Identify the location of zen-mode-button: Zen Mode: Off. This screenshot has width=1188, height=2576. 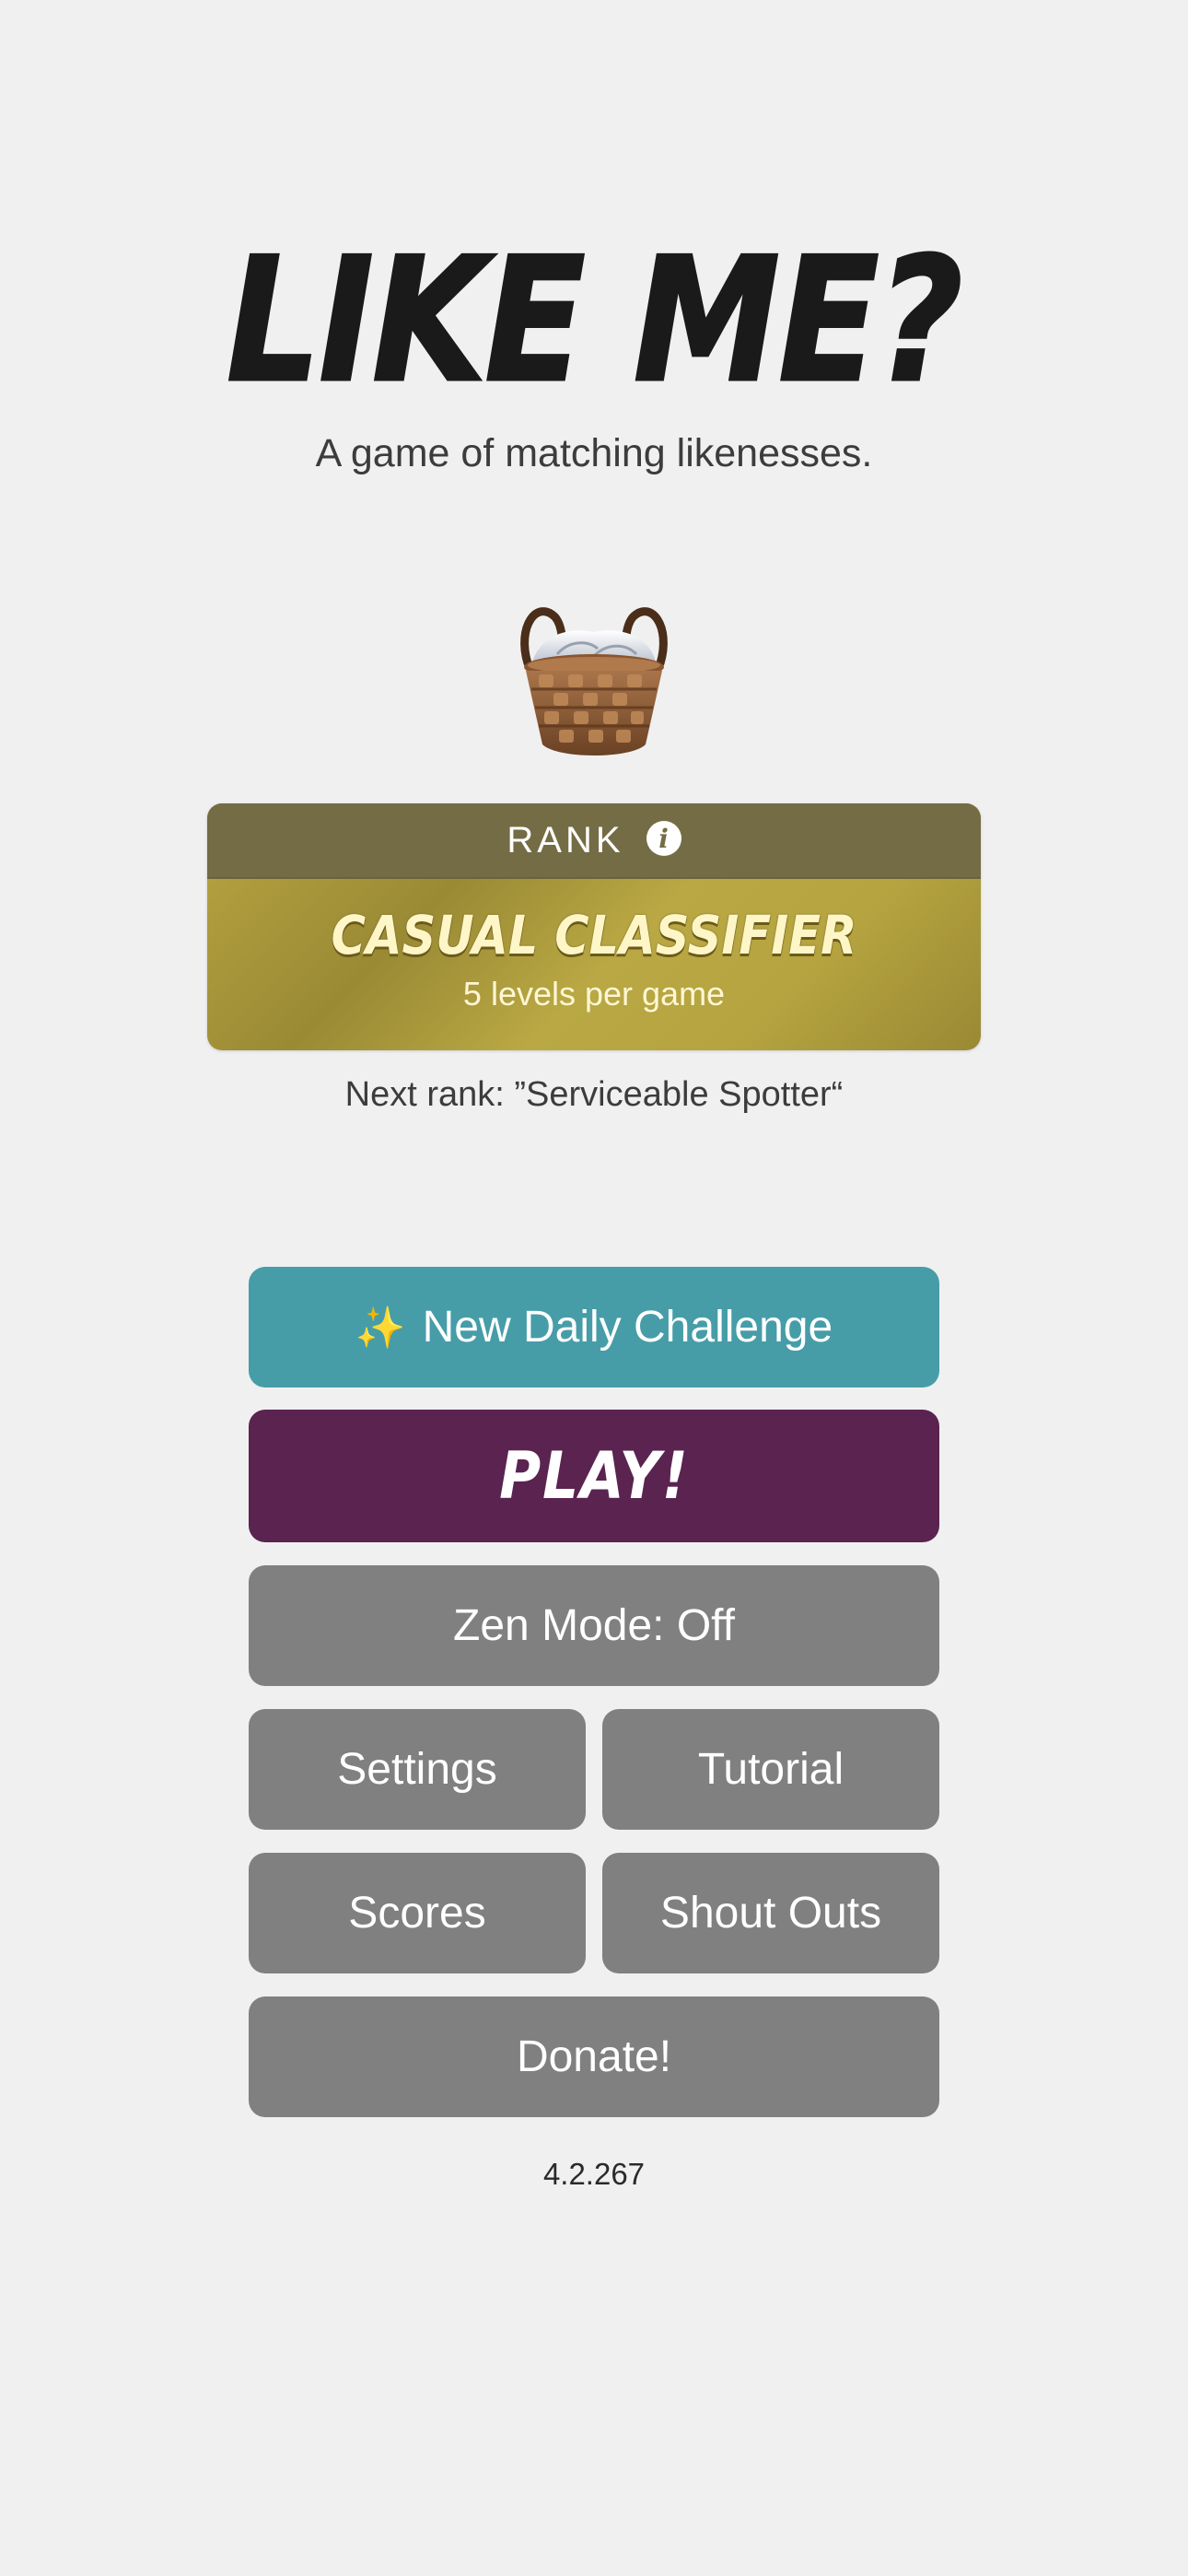
(594, 1626).